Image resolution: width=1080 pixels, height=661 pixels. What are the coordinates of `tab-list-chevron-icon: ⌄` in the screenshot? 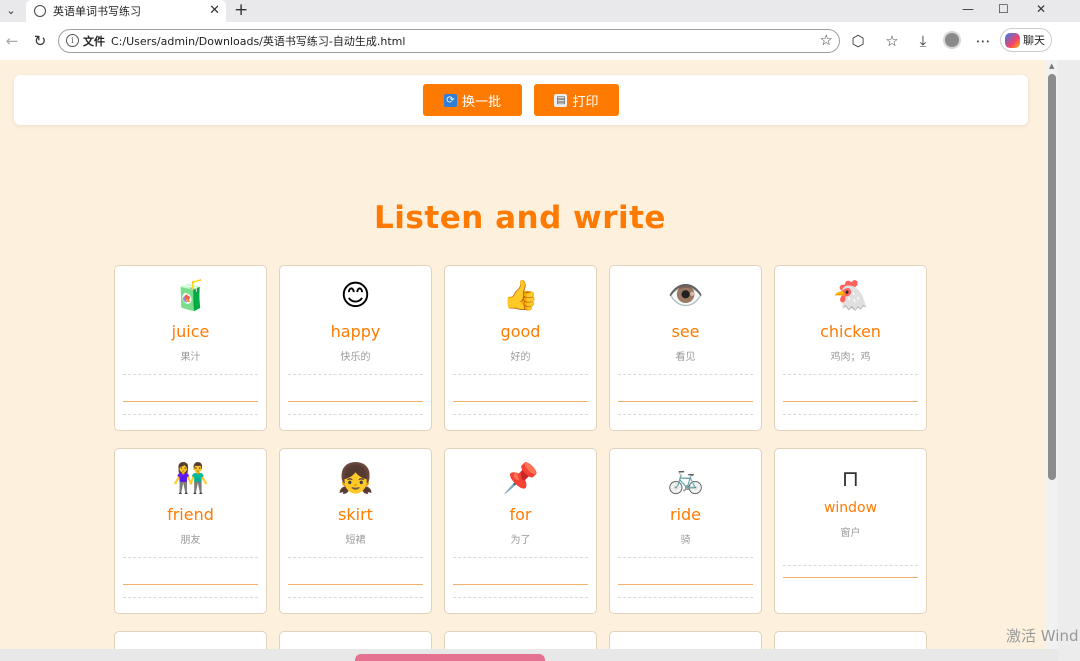 It's located at (11, 10).